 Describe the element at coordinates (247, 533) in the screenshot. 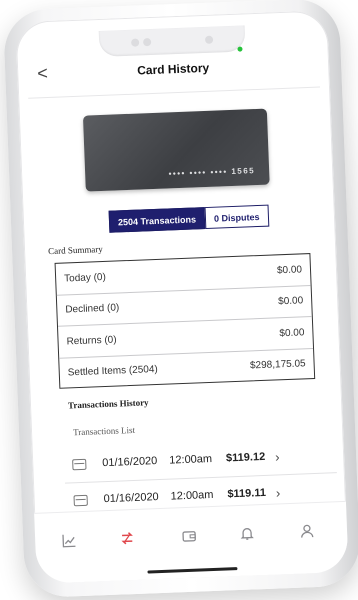

I see `bell-icon` at that location.